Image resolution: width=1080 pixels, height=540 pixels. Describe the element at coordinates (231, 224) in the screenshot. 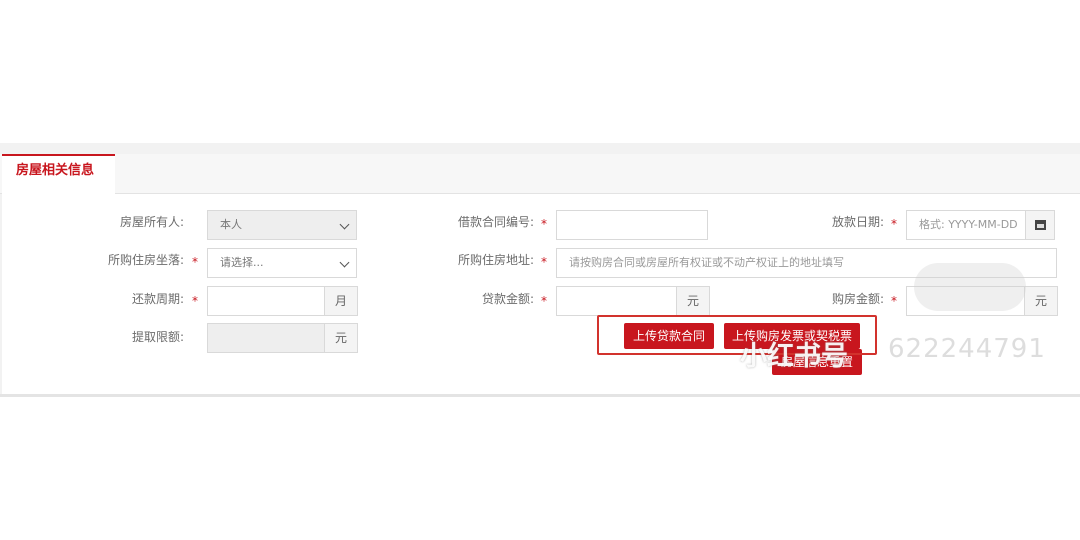

I see `owner-select-value: 本人` at that location.